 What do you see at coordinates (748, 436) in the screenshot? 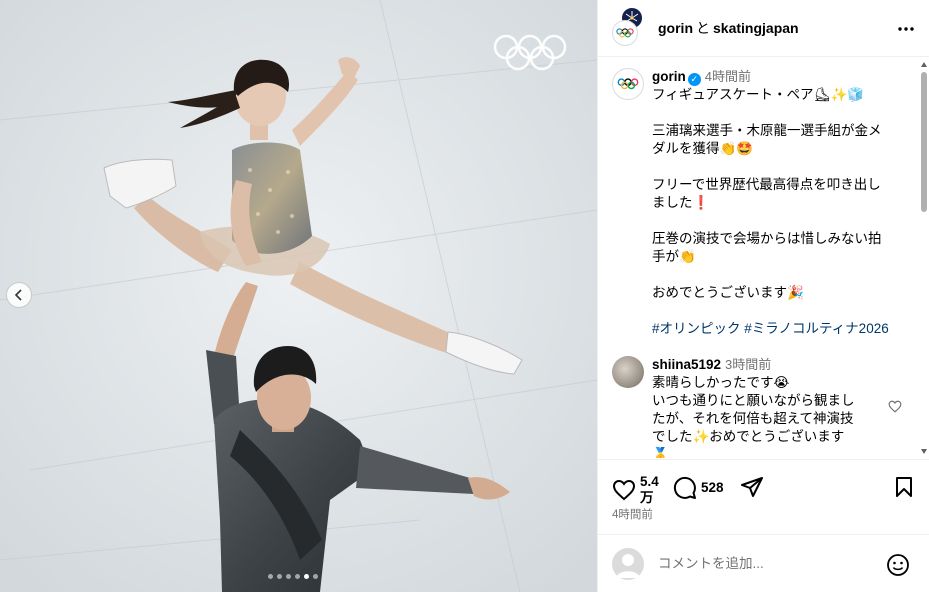
I see `comment-line: でした✨おめでとうございます` at bounding box center [748, 436].